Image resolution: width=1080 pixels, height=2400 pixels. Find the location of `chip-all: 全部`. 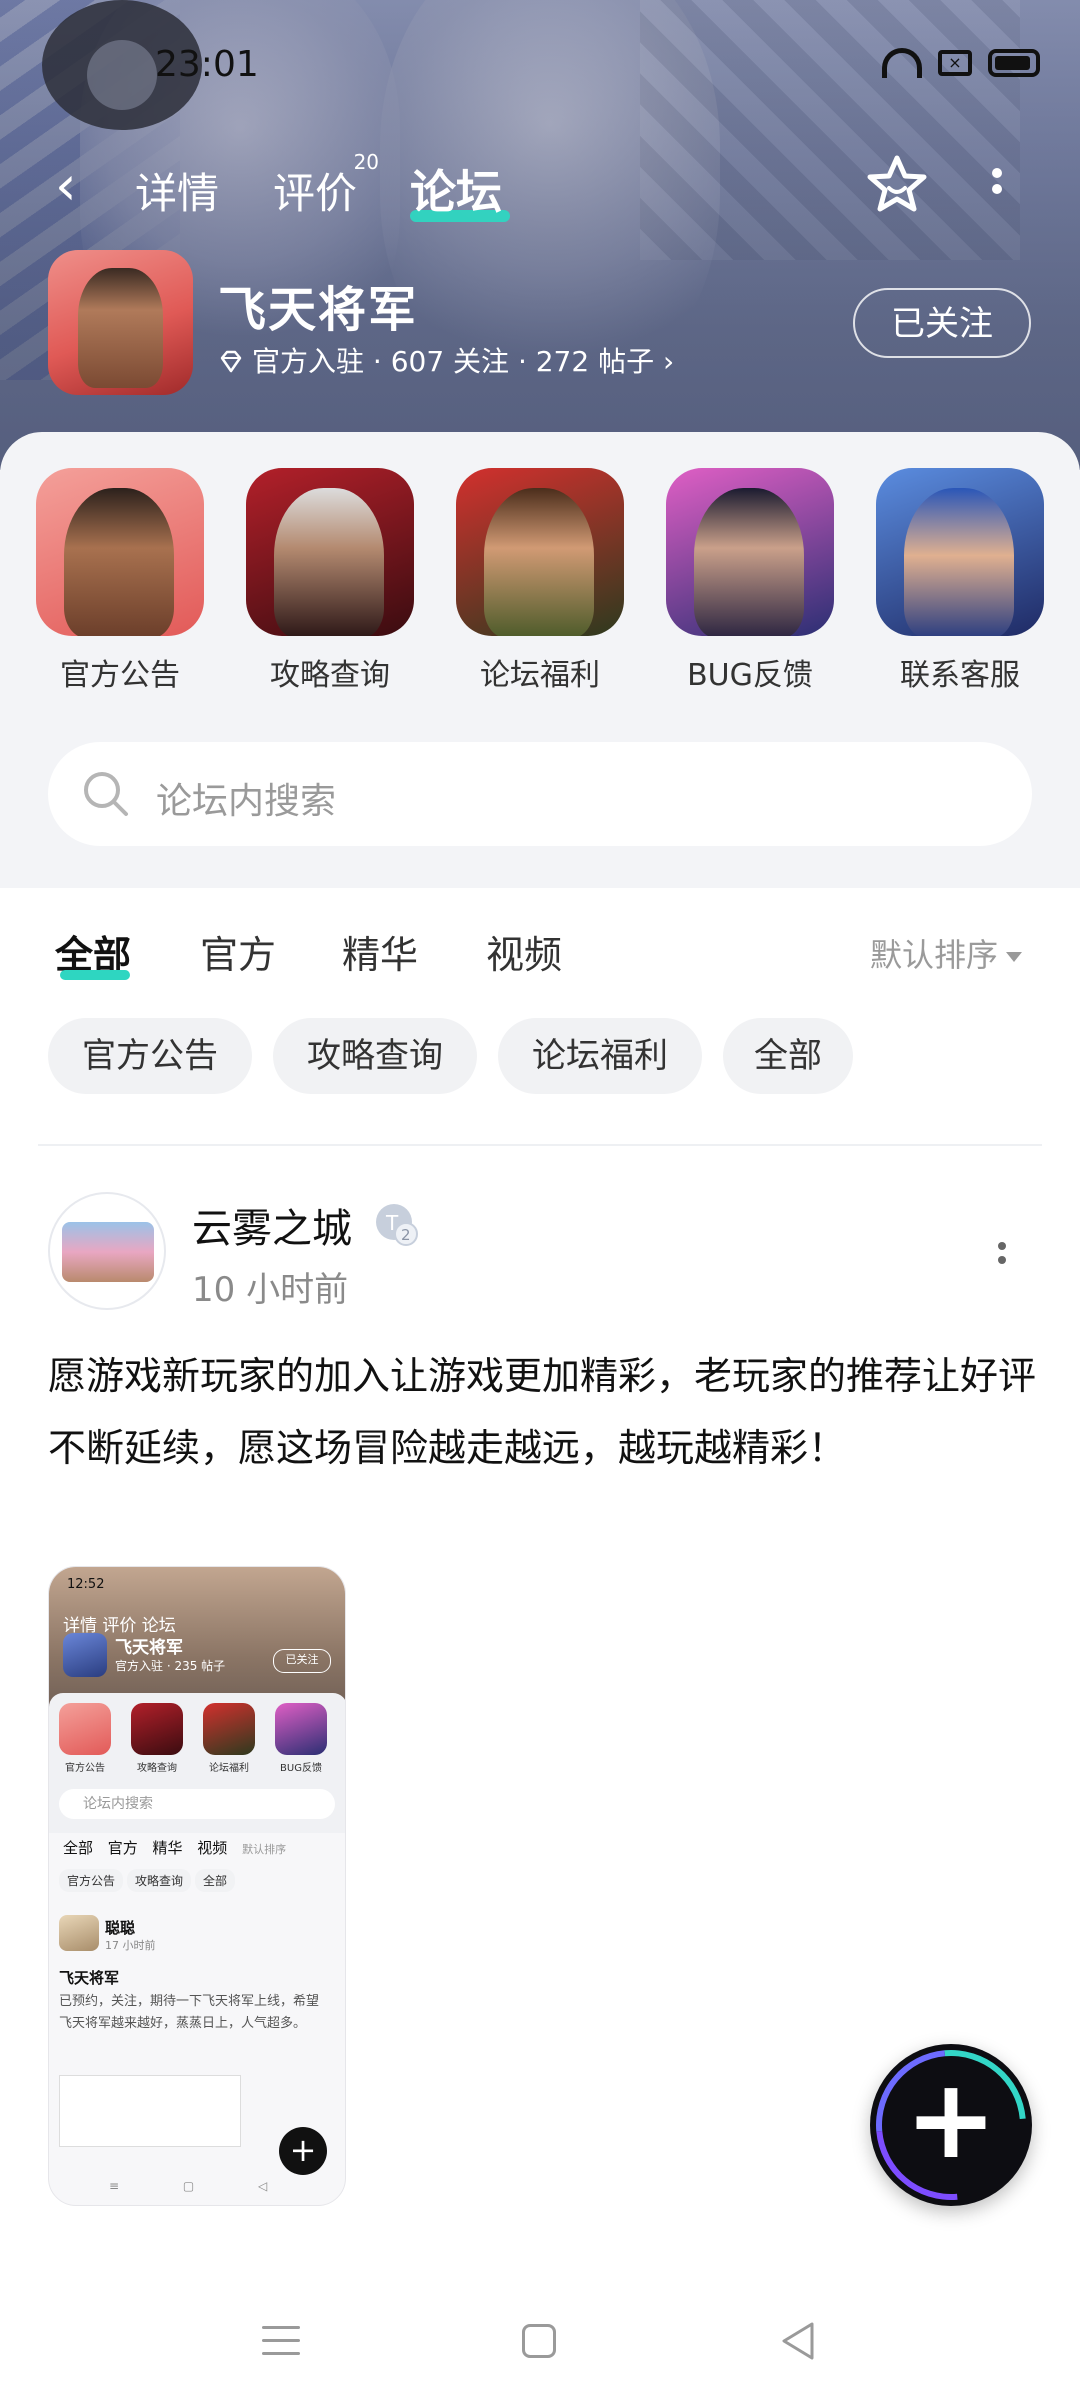

chip-all: 全部 is located at coordinates (788, 1056).